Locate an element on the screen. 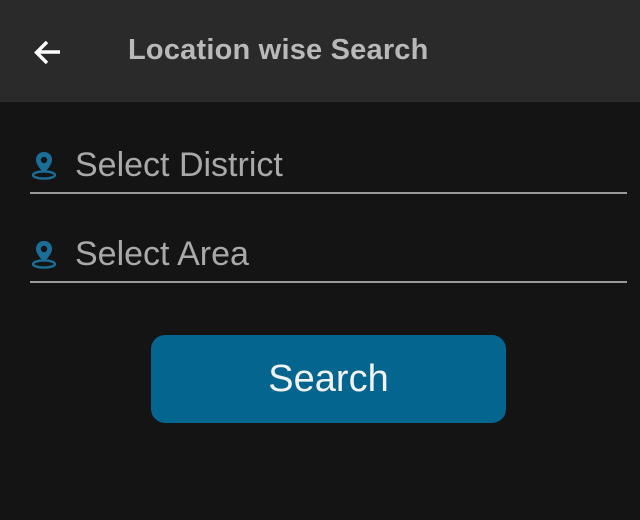  district-select-field: Select District is located at coordinates (328, 168).